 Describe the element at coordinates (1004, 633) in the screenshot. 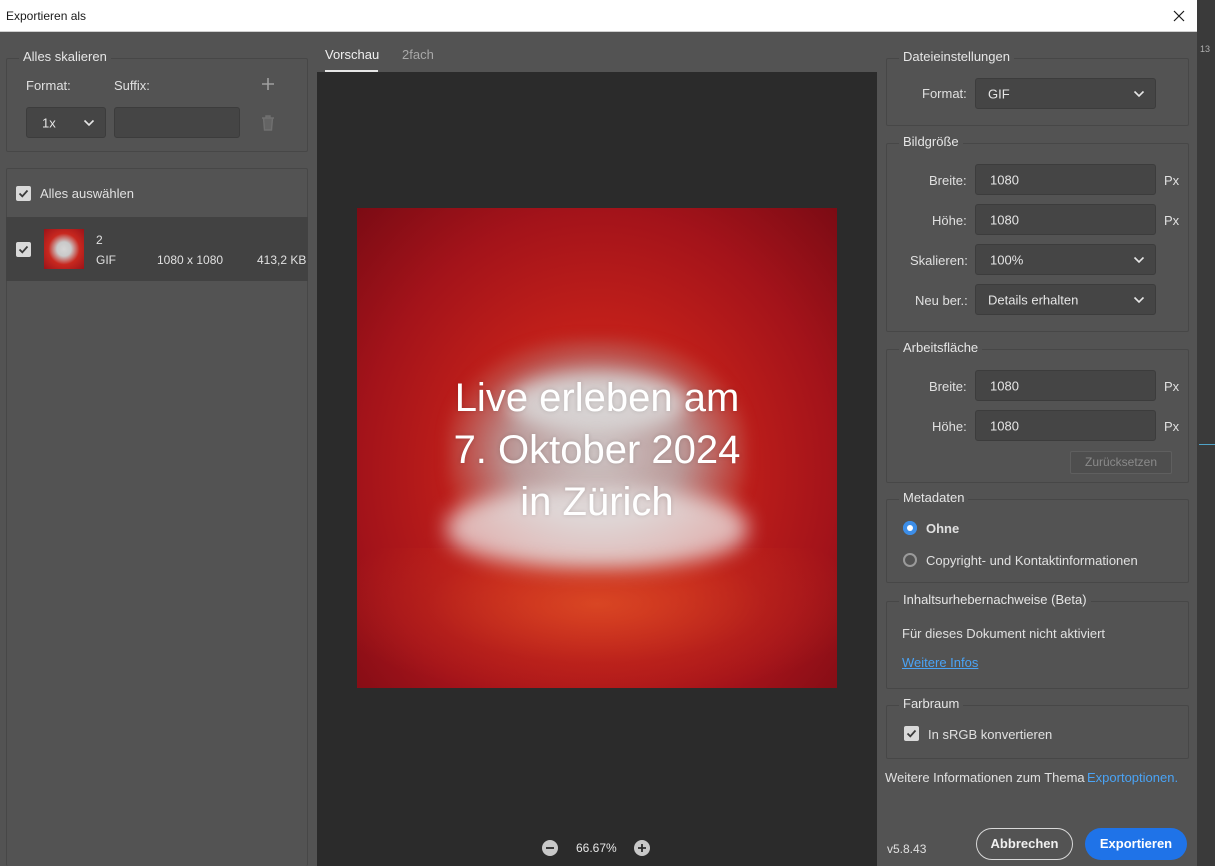

I see `content-credentials-status: Für dieses Dokument nicht aktiviert` at that location.